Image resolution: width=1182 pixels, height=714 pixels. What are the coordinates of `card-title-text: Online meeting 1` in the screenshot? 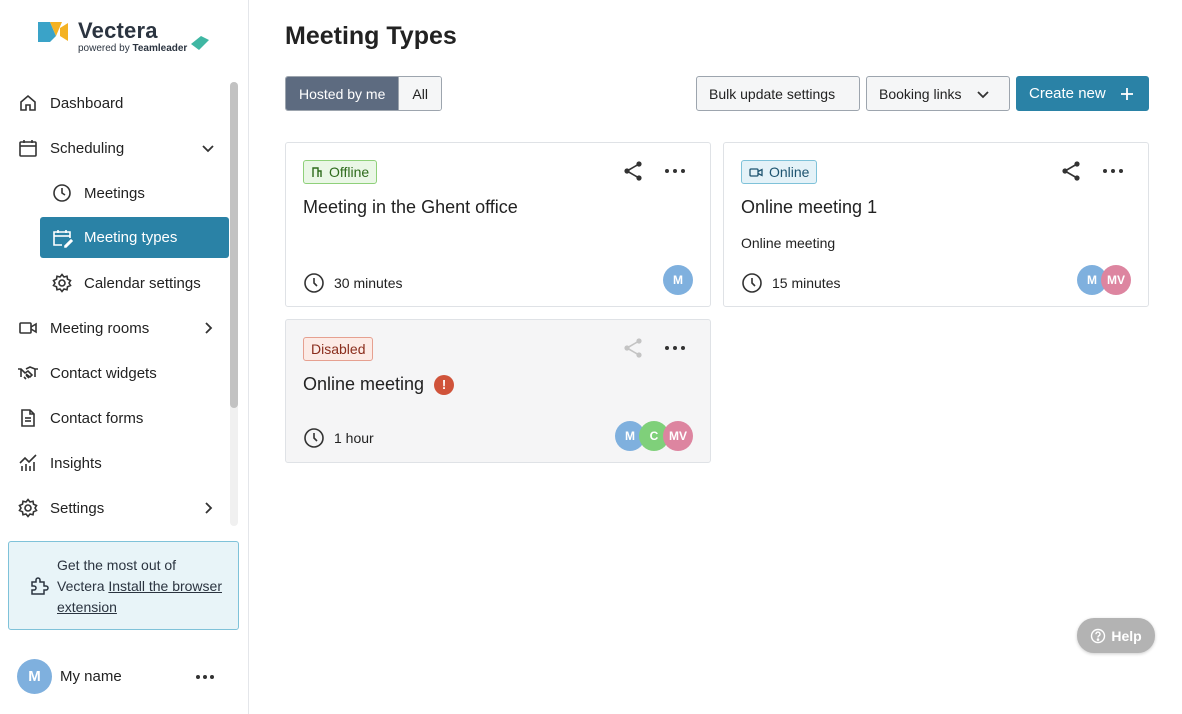 It's located at (809, 207).